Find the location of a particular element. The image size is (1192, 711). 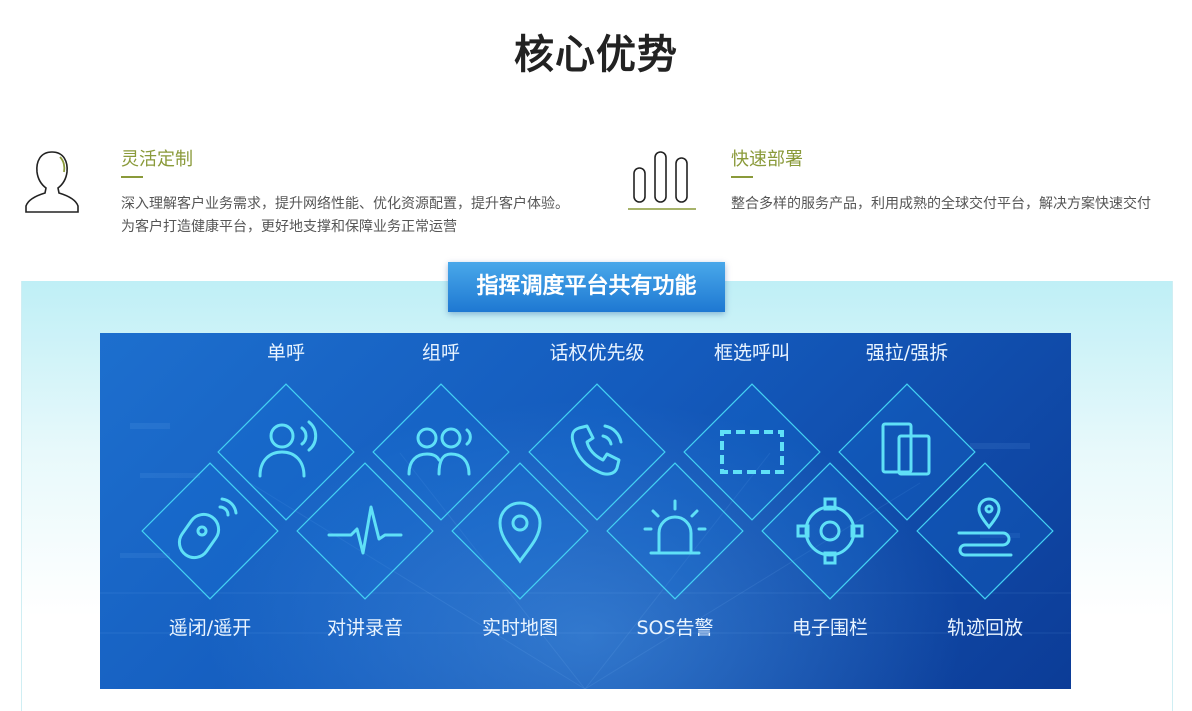

feature-label-remote-lock: 遥闭/遥开 is located at coordinates (210, 628).